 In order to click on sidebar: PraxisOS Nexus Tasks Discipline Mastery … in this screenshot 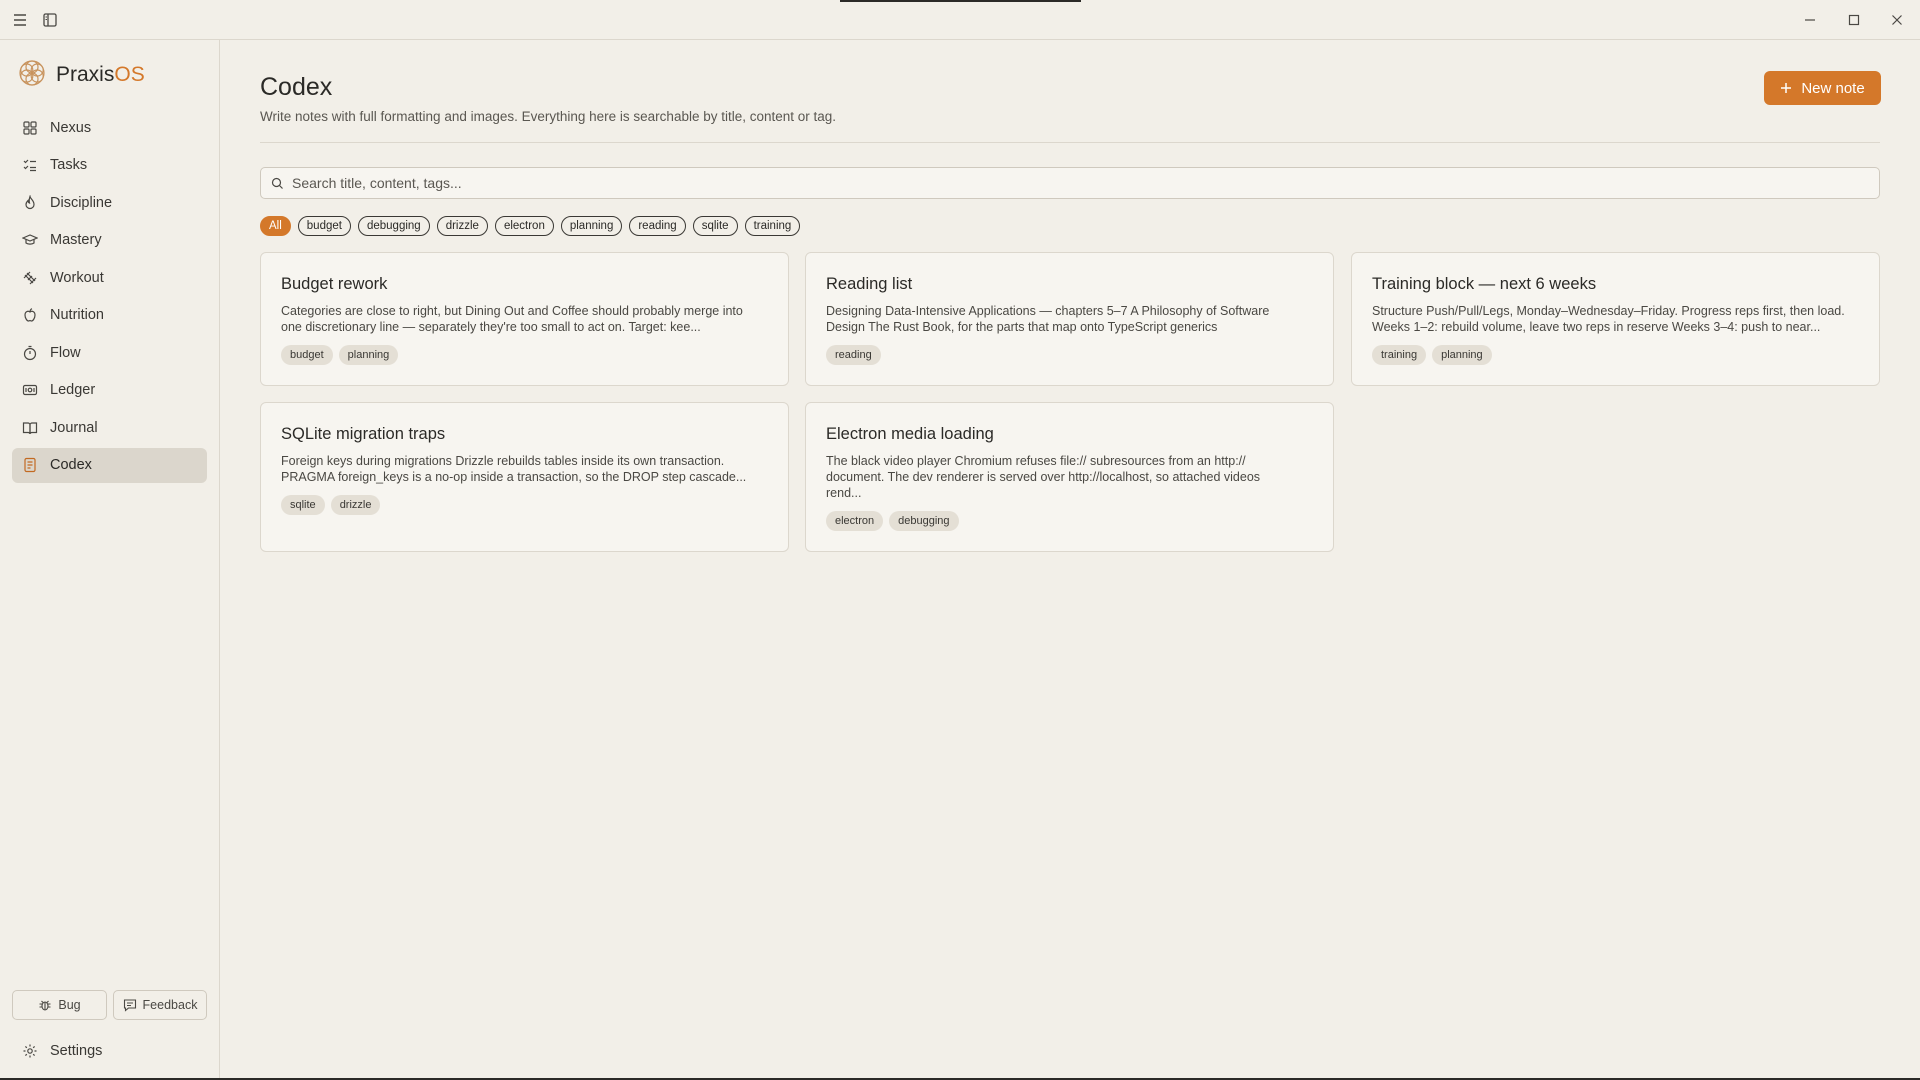, I will do `click(110, 560)`.